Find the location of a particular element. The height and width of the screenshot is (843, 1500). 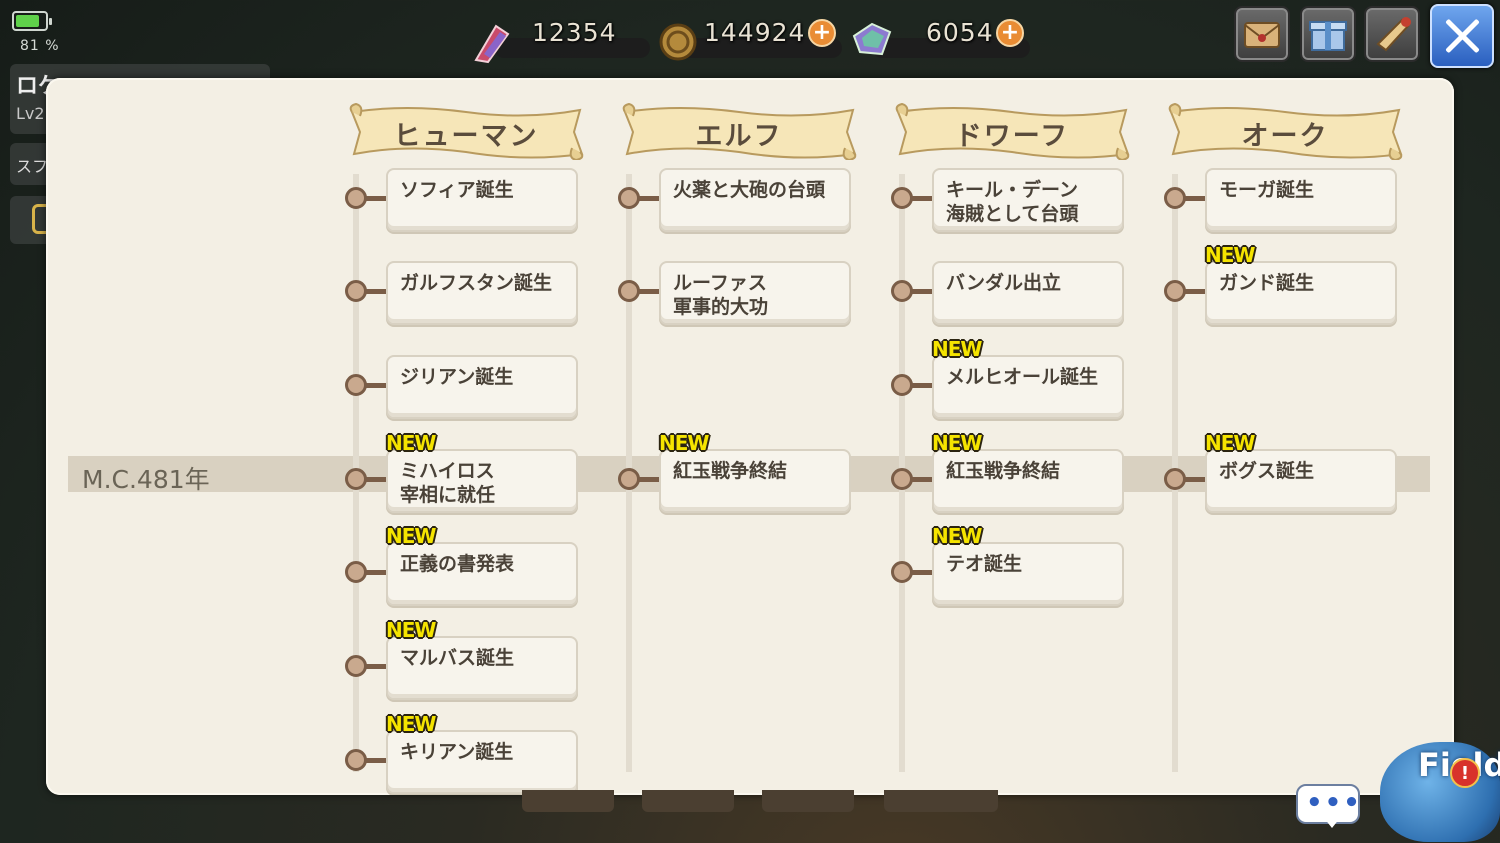

event-title: ガンド誕生 is located at coordinates (1267, 283).